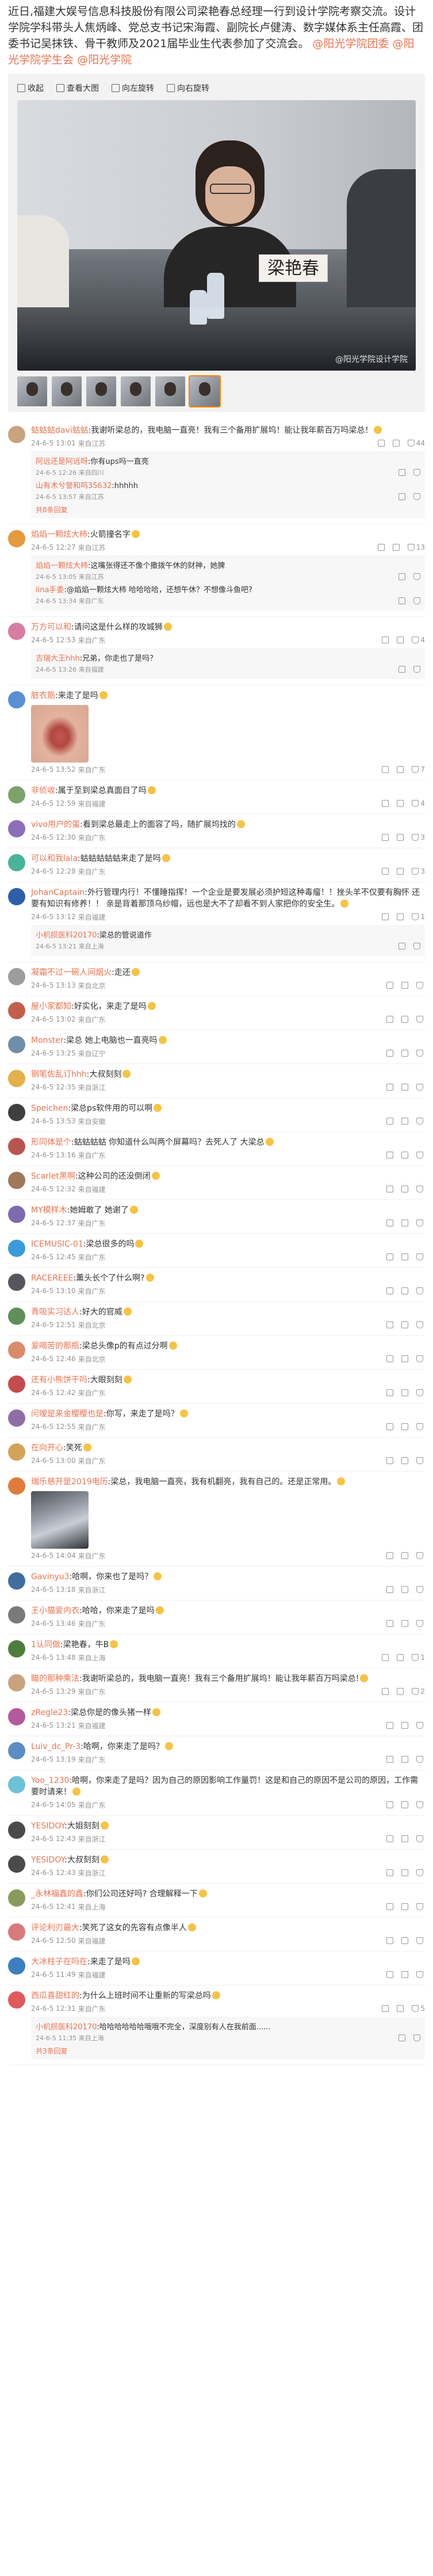 The width and height of the screenshot is (433, 2576). Describe the element at coordinates (56, 824) in the screenshot. I see `commenter-name: vivo用户的蛋` at that location.